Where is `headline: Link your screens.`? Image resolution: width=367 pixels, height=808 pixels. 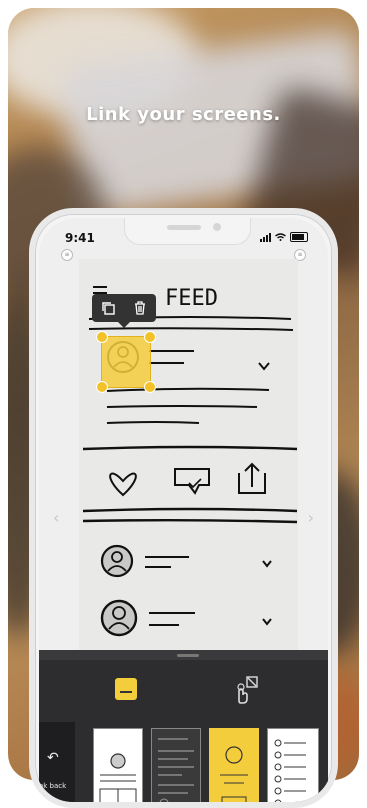 headline: Link your screens. is located at coordinates (183, 114).